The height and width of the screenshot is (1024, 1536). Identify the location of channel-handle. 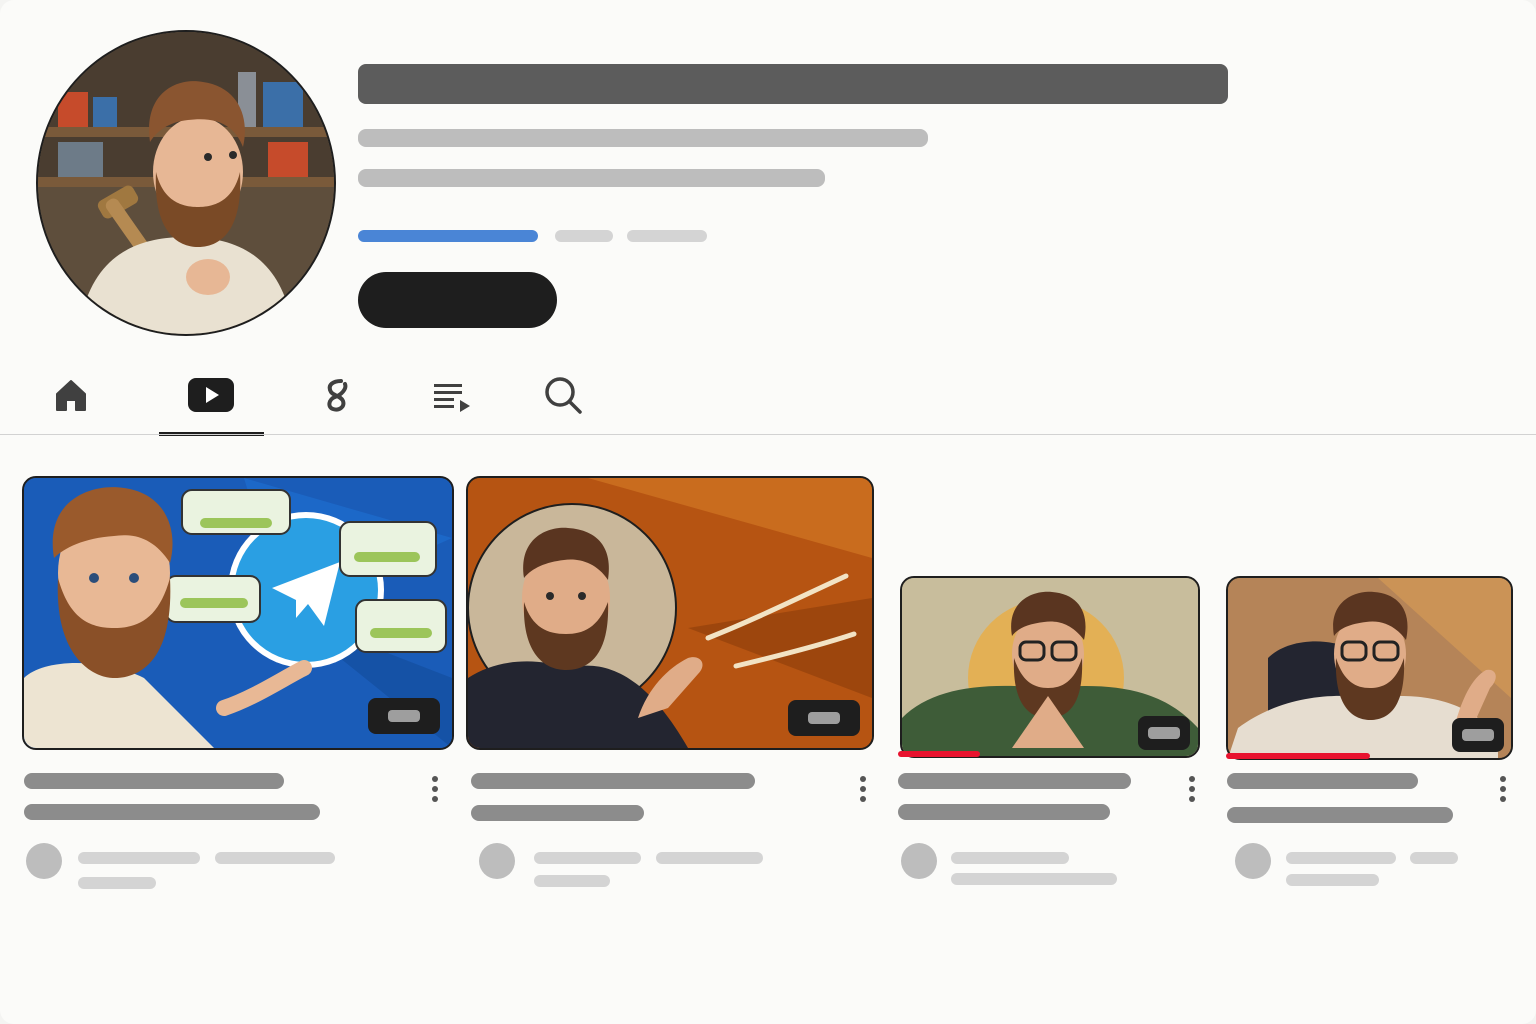
(643, 138).